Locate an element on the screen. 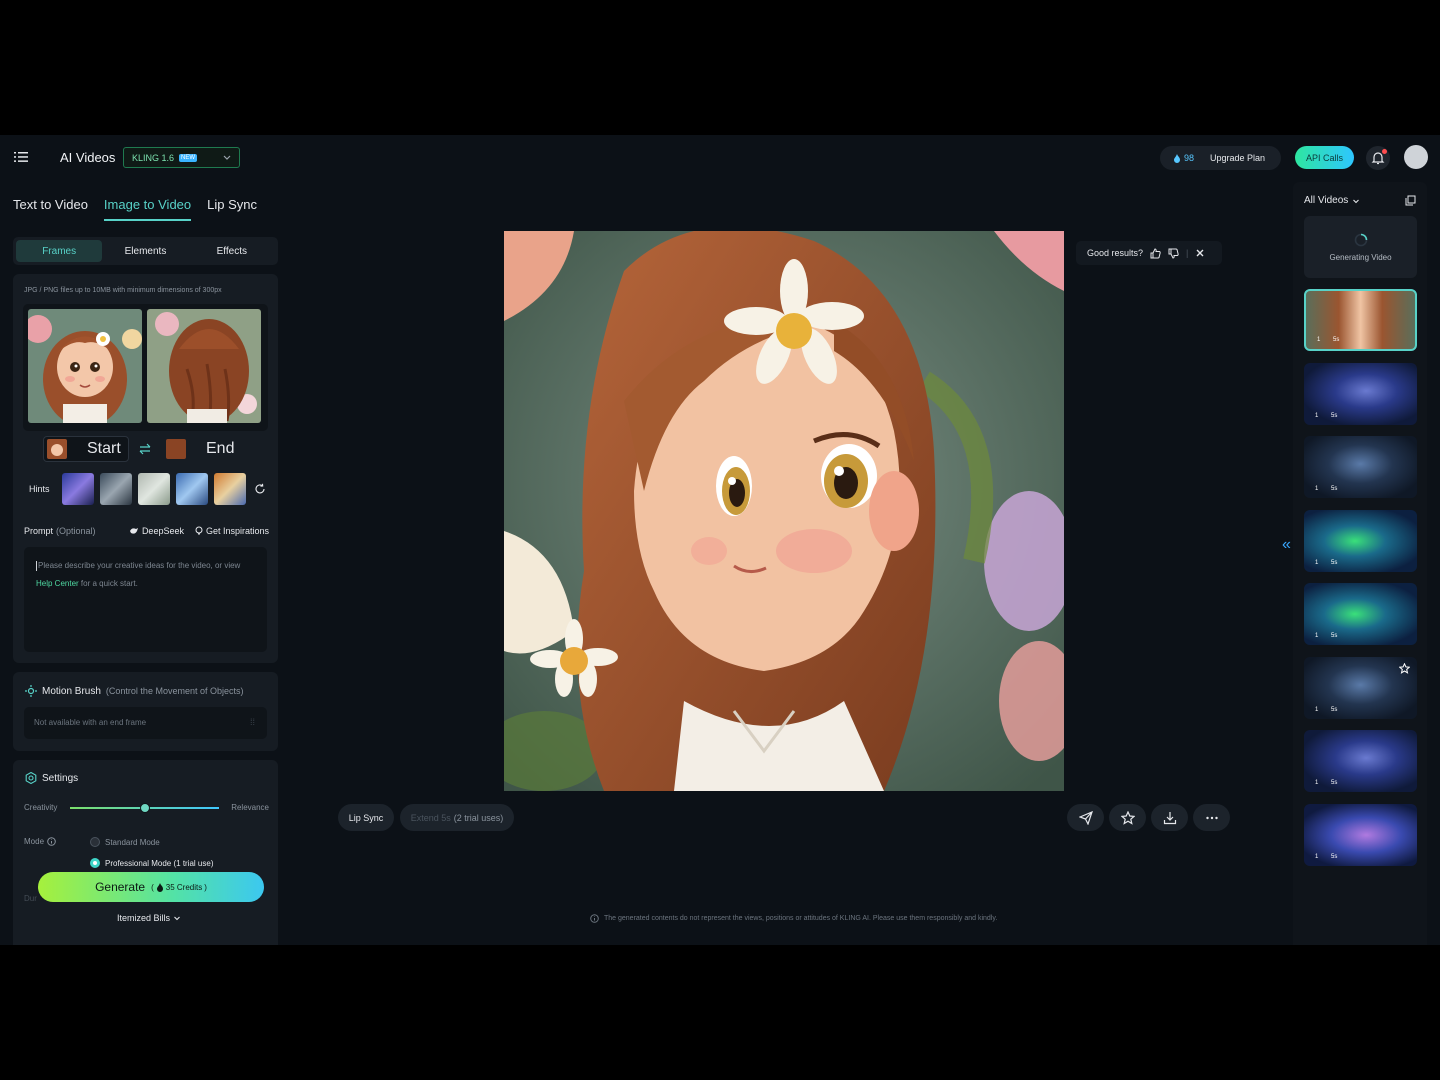 The height and width of the screenshot is (1080, 1440). filter-label: All Videos is located at coordinates (1326, 200).